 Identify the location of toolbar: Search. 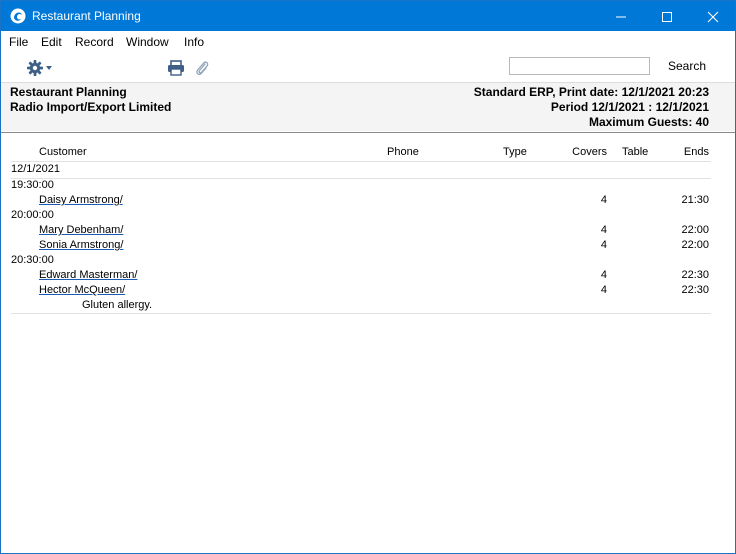
(368, 67).